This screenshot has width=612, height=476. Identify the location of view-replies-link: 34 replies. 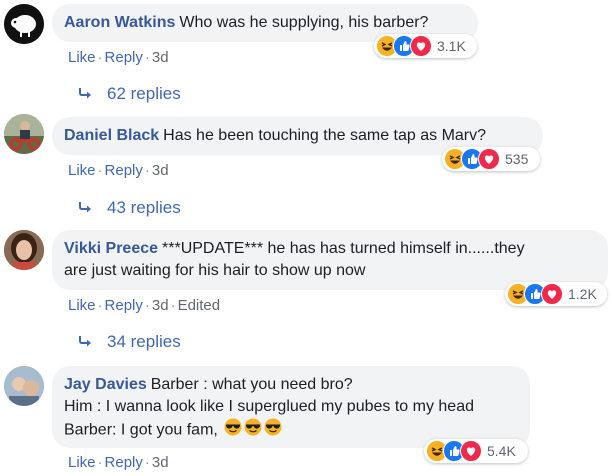
(130, 342).